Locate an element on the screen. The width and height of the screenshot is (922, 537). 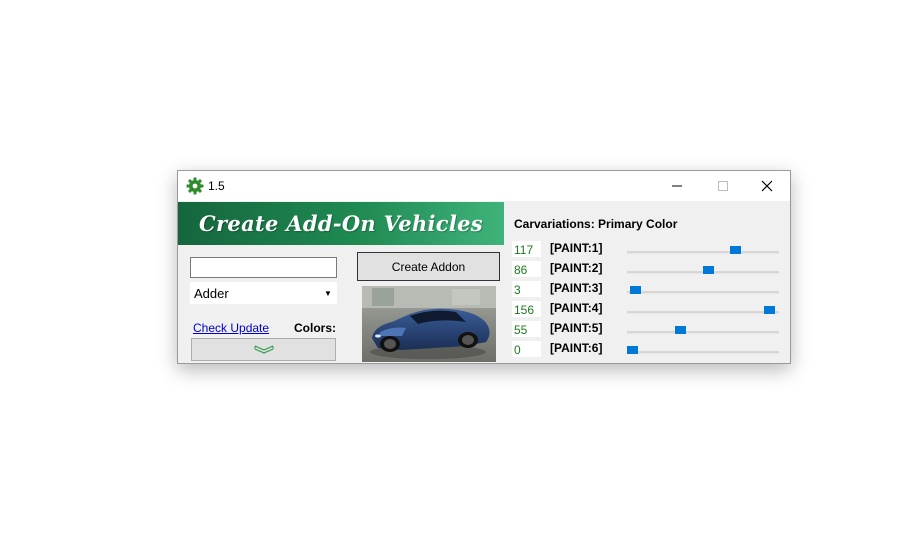
chevron-down-icon: ▼ is located at coordinates (328, 293).